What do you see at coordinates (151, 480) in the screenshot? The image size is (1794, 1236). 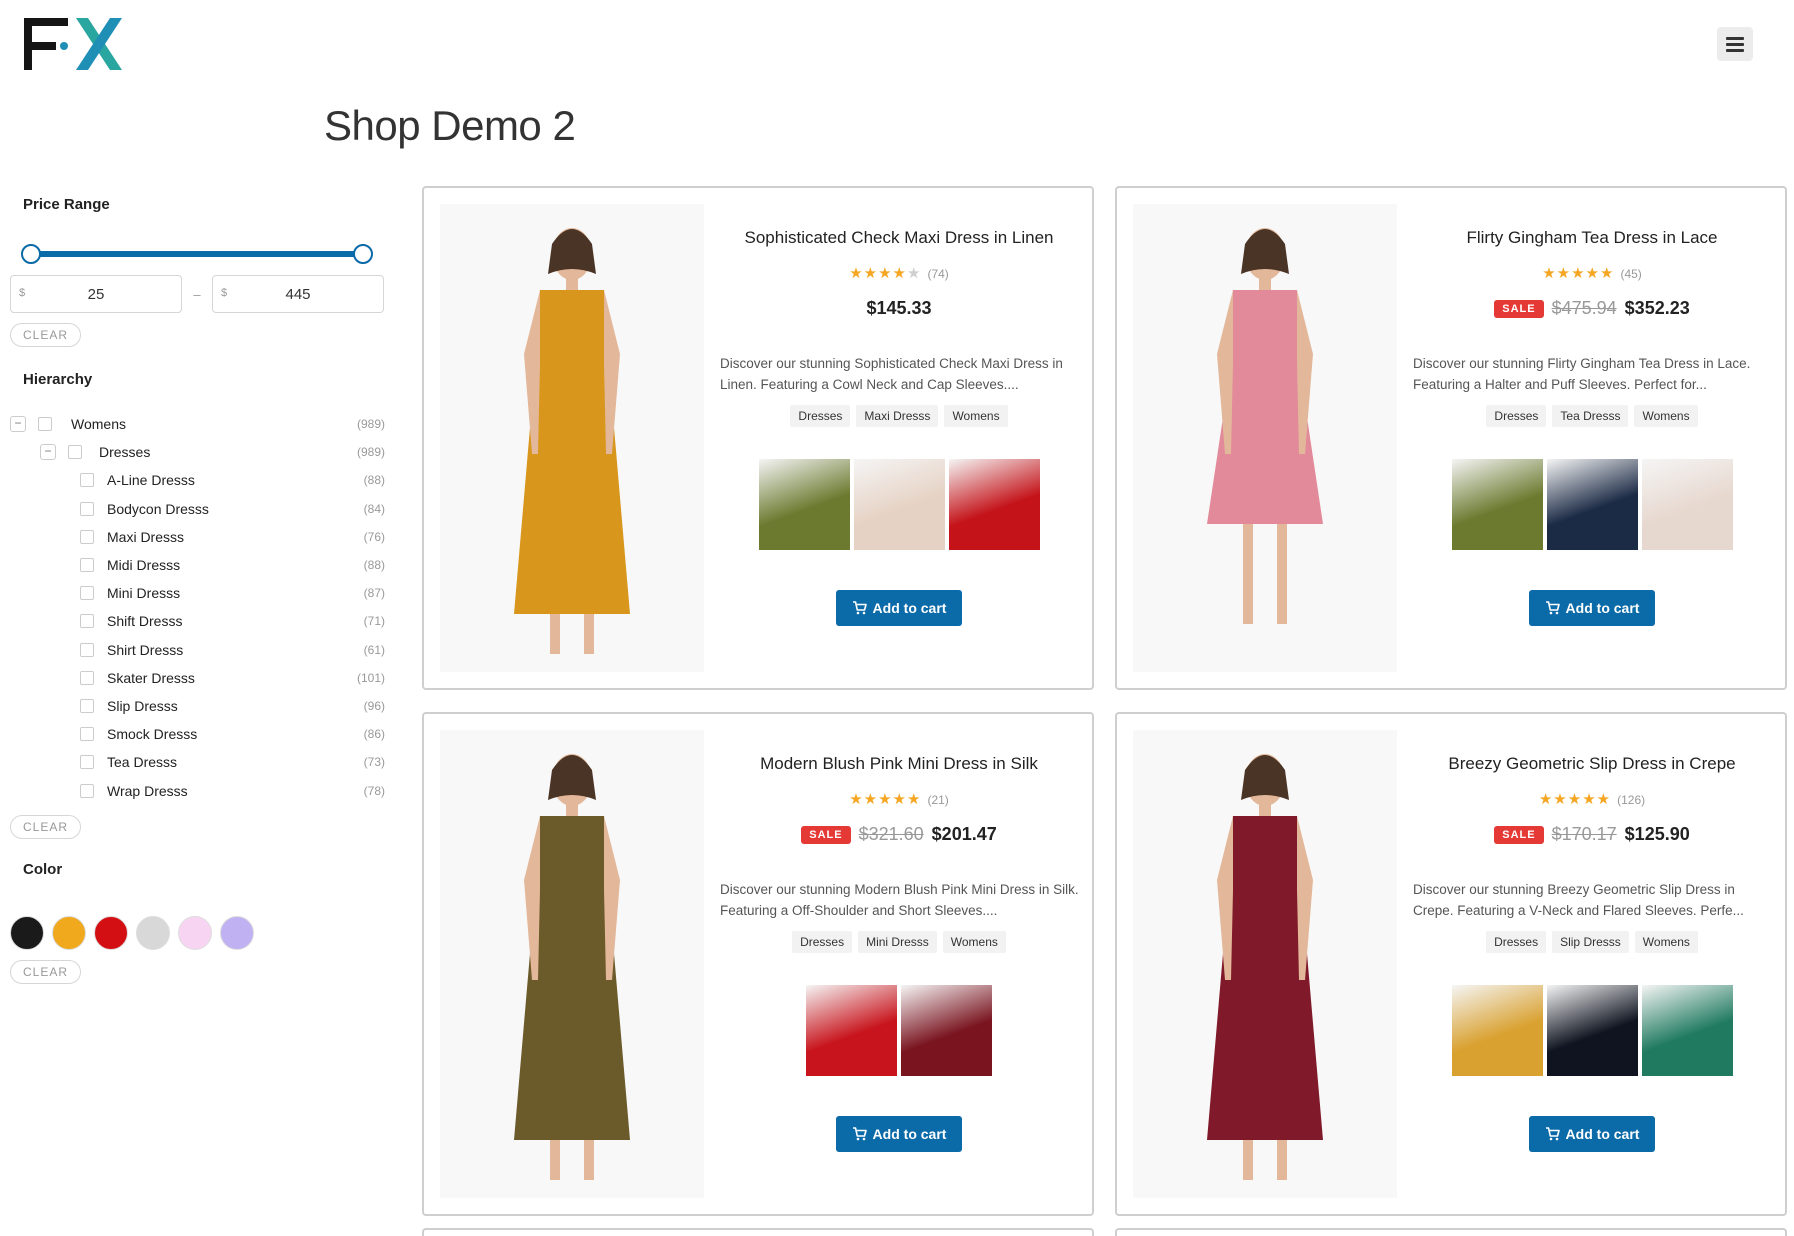 I see `tree-label: A-Line Dresss` at bounding box center [151, 480].